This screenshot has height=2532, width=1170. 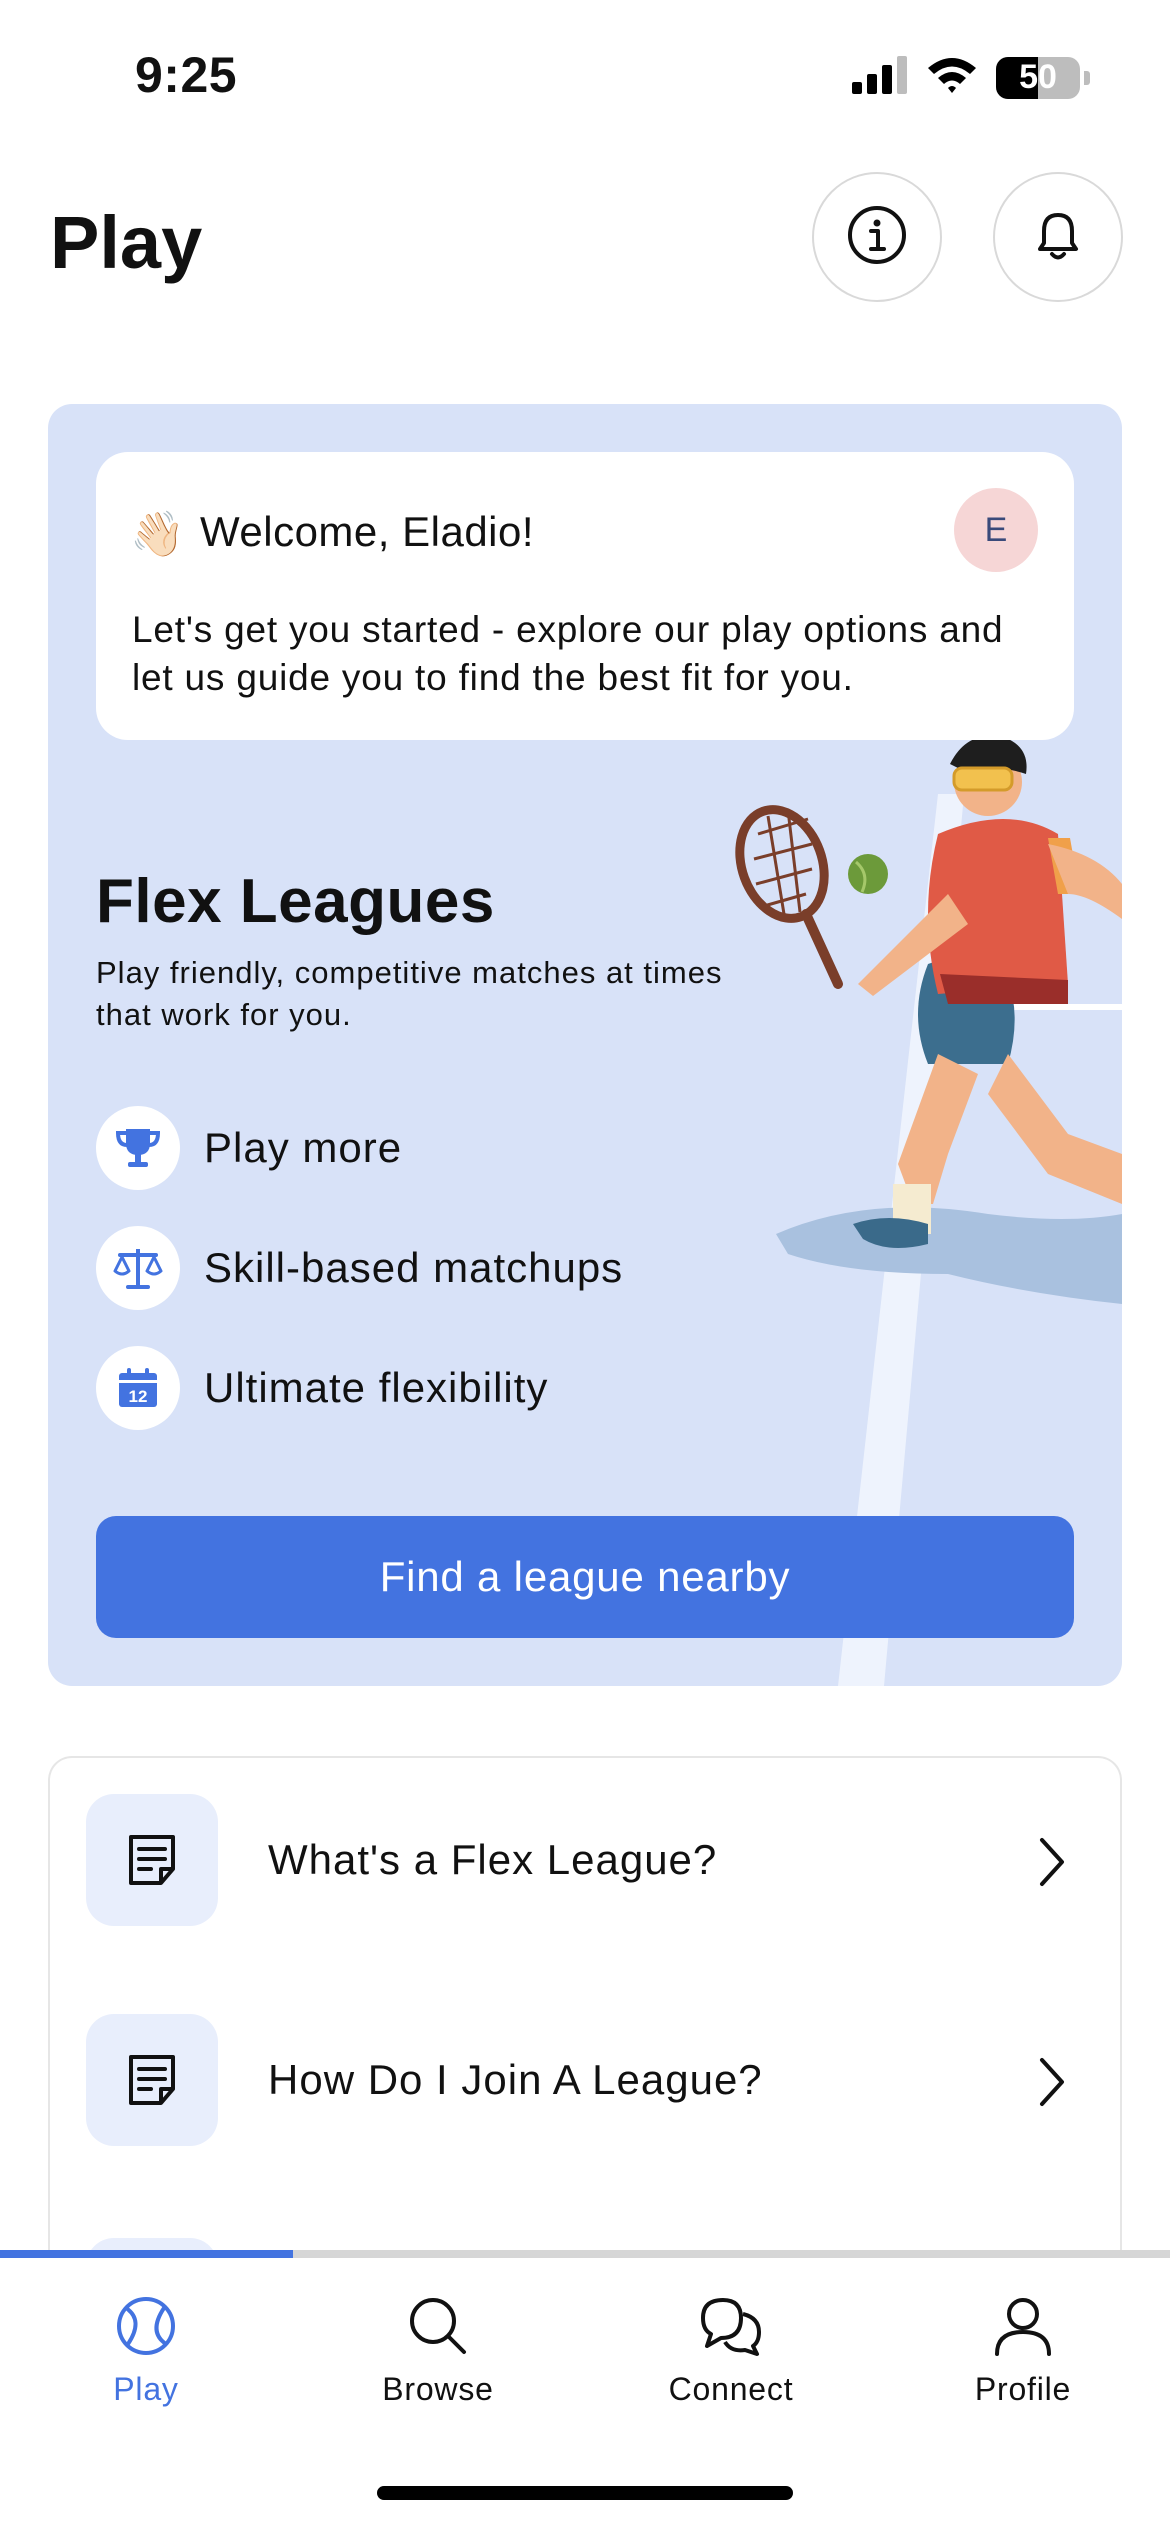 I want to click on battery-nub, so click(x=1087, y=77).